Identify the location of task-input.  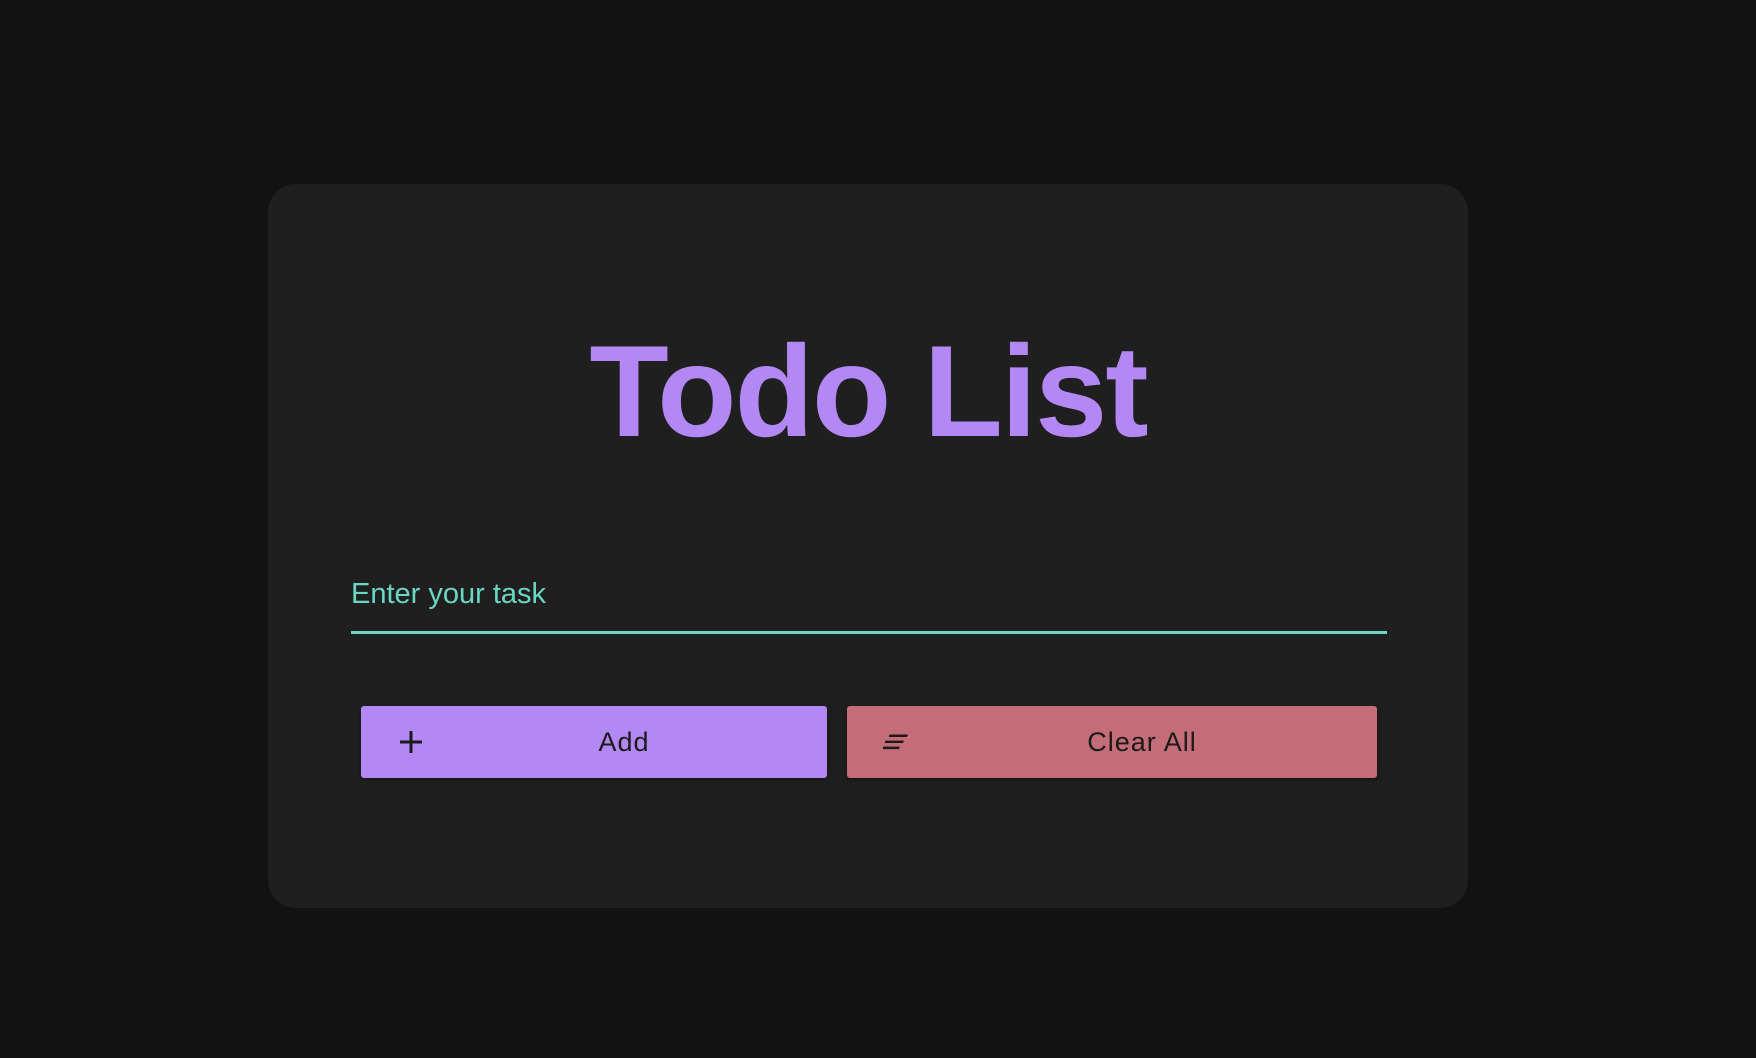
(869, 599).